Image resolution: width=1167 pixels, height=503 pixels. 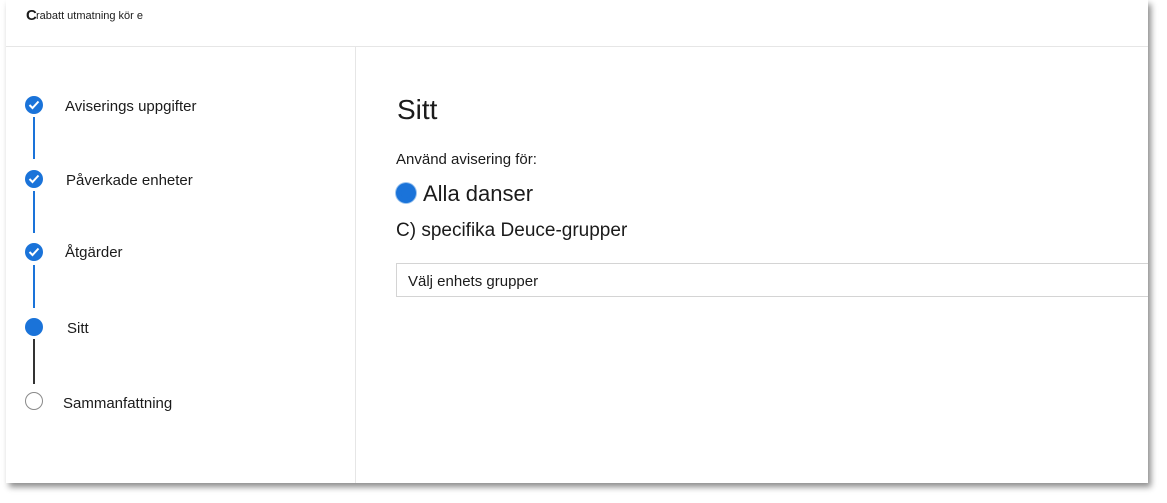 What do you see at coordinates (117, 403) in the screenshot?
I see `step-label-sammanfattning: Sammanfattning` at bounding box center [117, 403].